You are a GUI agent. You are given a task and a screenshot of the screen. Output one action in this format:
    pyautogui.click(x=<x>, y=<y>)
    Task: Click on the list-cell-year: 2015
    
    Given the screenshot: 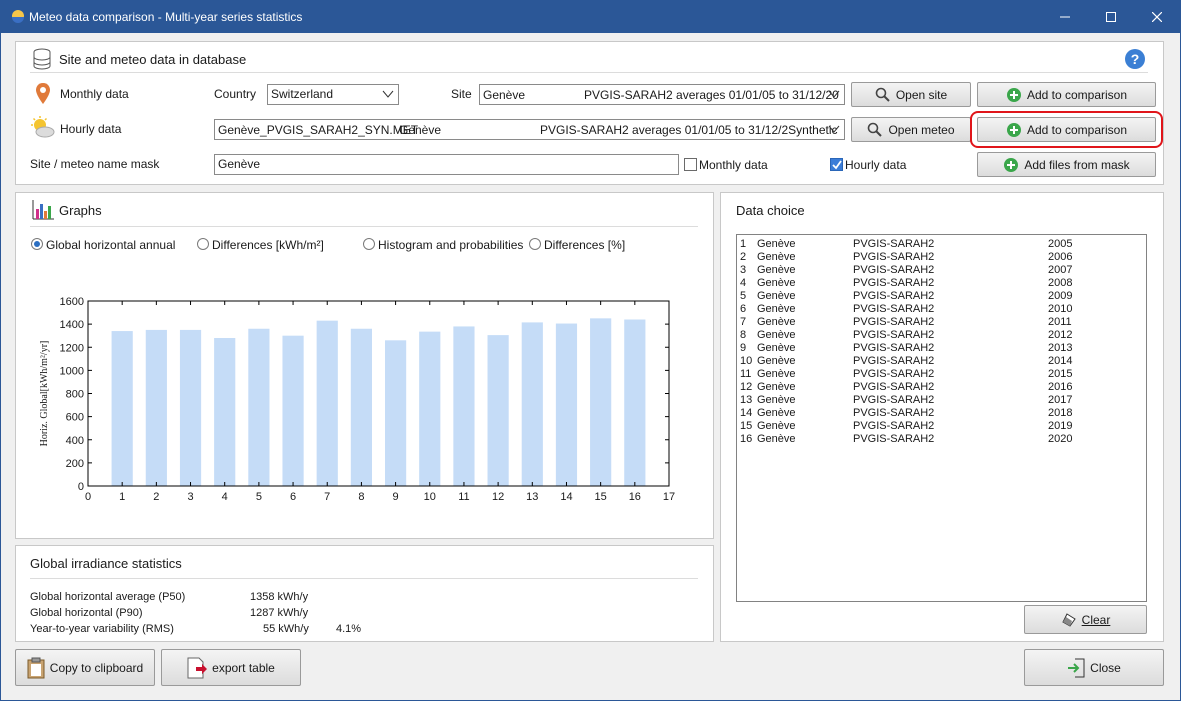 What is the action you would take?
    pyautogui.click(x=1060, y=374)
    